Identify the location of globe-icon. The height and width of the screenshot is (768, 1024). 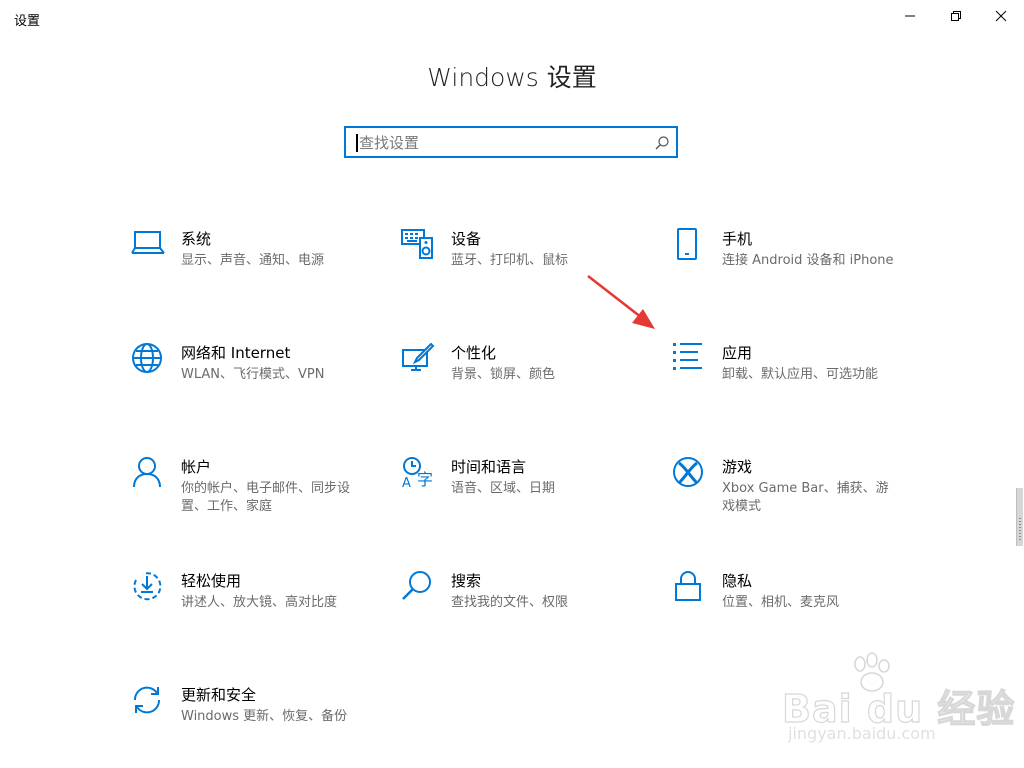
(149, 360).